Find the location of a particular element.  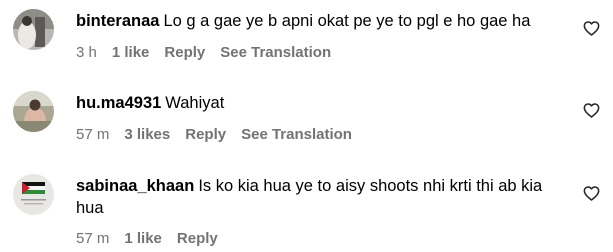

timestamp: 3 h is located at coordinates (86, 52).